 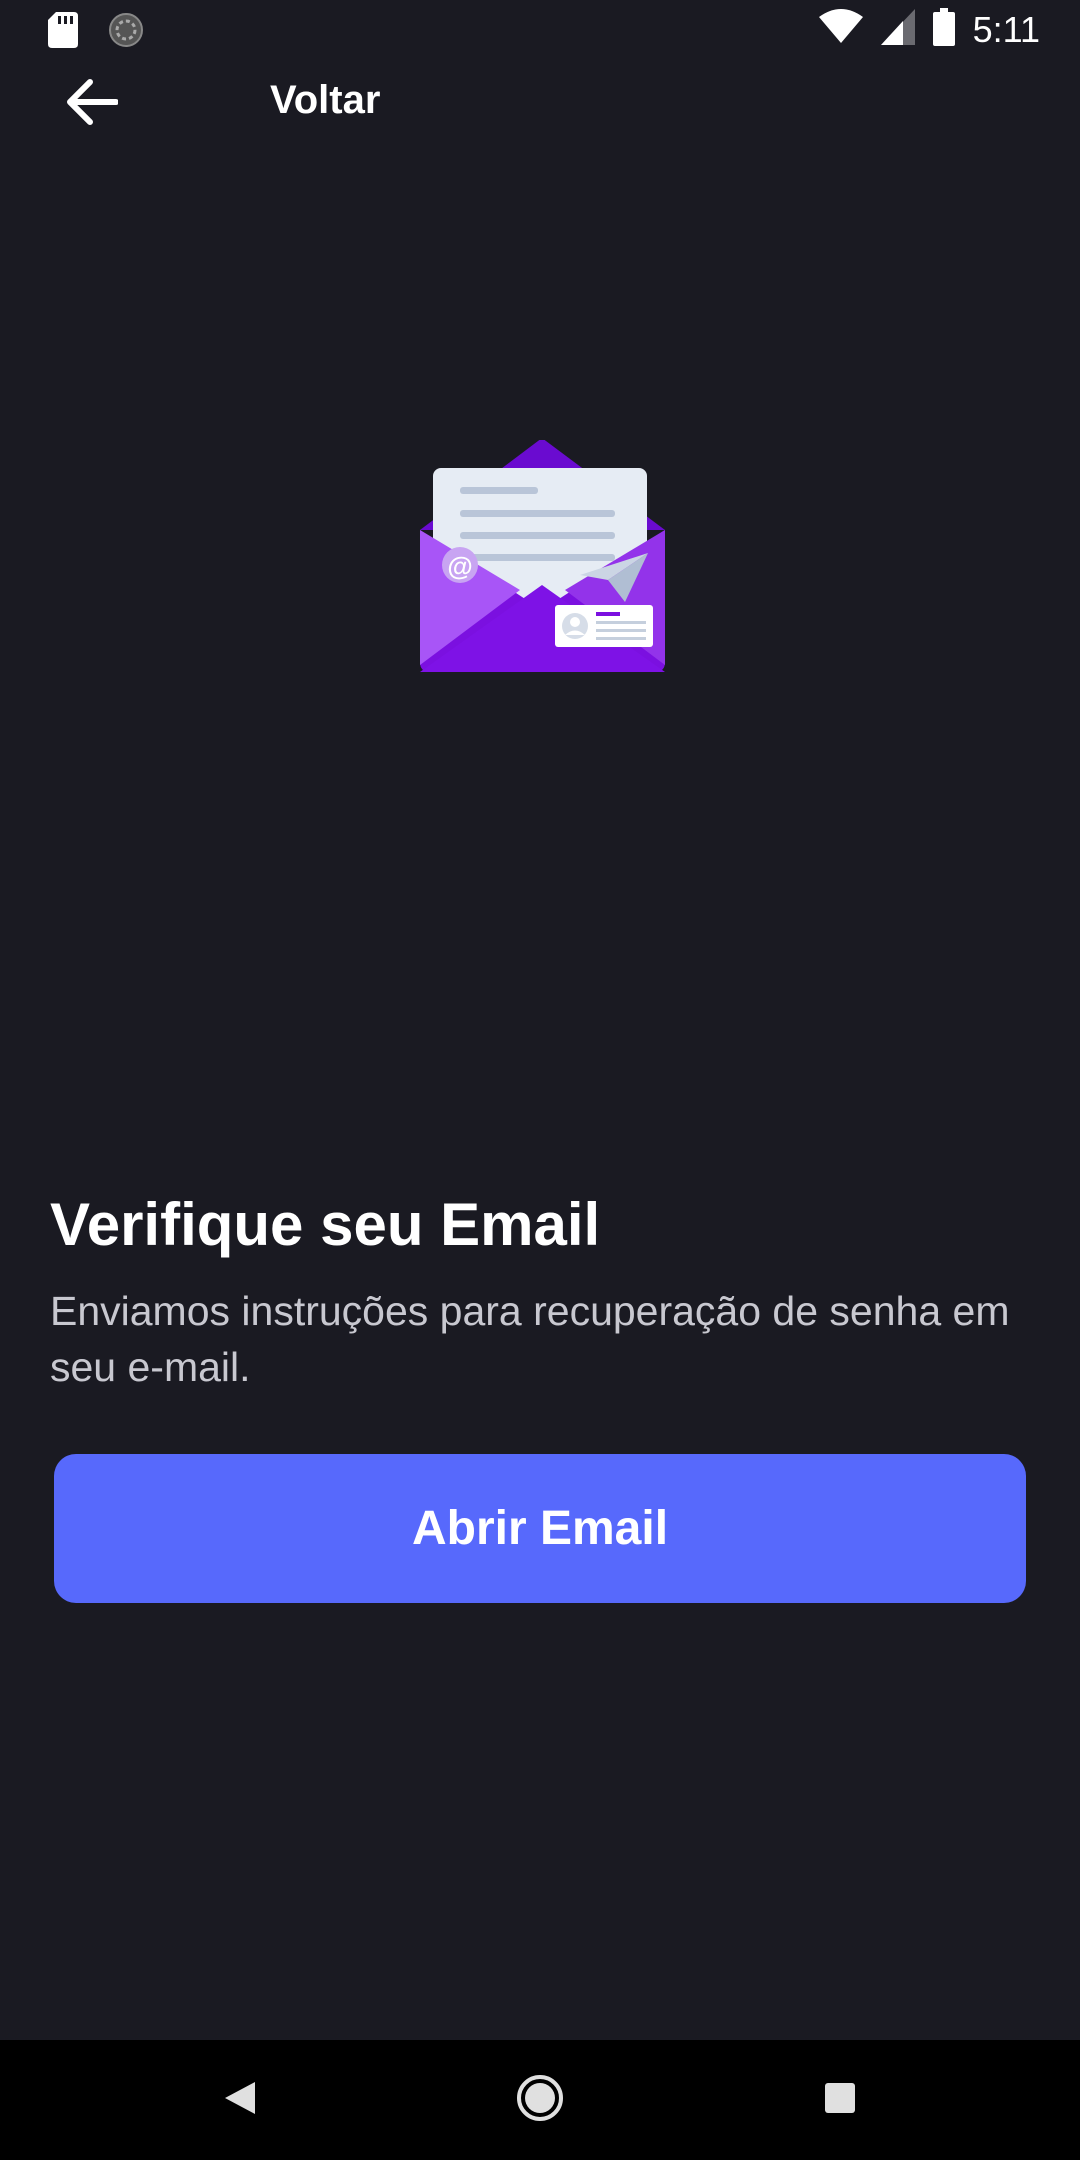 What do you see at coordinates (943, 29) in the screenshot?
I see `battery-icon` at bounding box center [943, 29].